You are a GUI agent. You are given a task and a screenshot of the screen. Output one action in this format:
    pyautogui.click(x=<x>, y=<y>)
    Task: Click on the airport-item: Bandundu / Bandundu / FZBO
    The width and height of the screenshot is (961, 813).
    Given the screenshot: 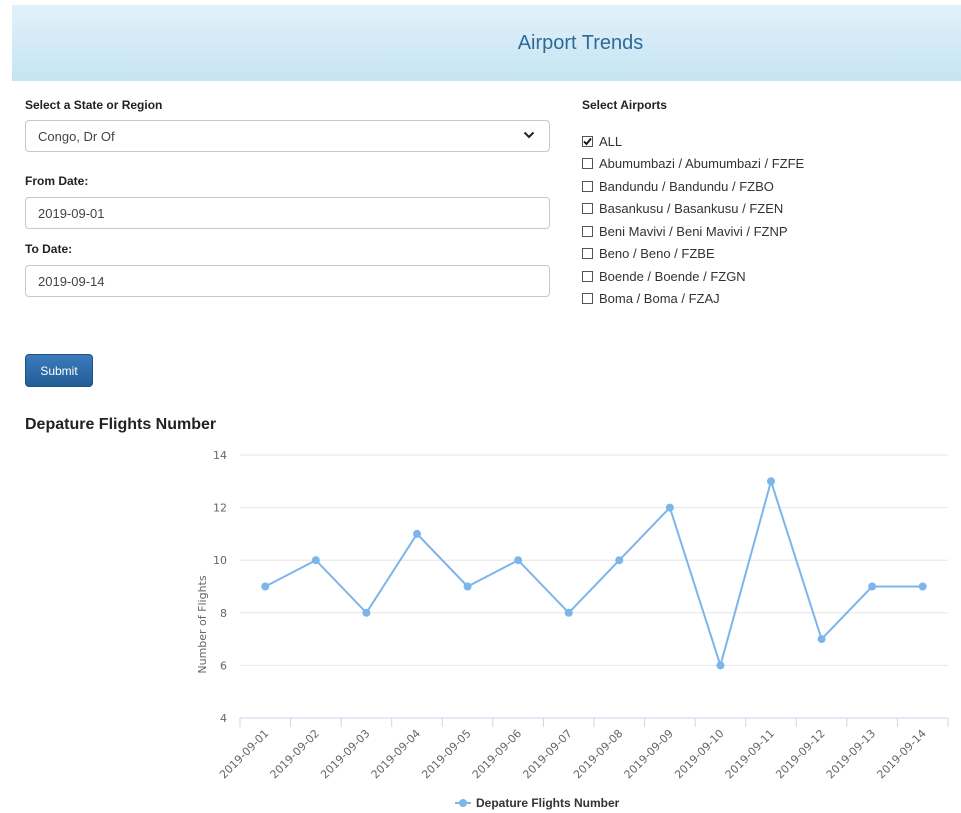 What is the action you would take?
    pyautogui.click(x=762, y=186)
    